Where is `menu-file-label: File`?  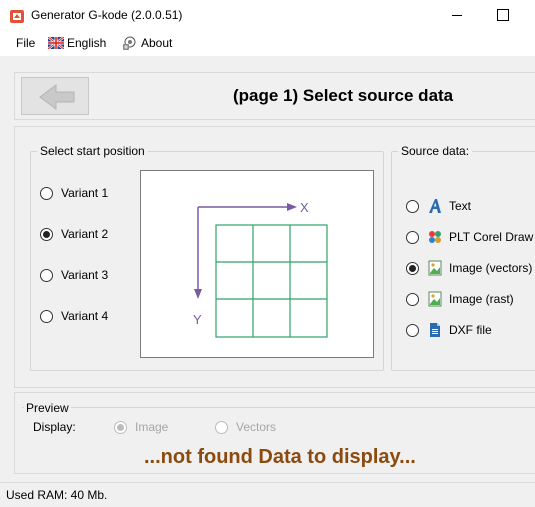
menu-file-label: File is located at coordinates (26, 43).